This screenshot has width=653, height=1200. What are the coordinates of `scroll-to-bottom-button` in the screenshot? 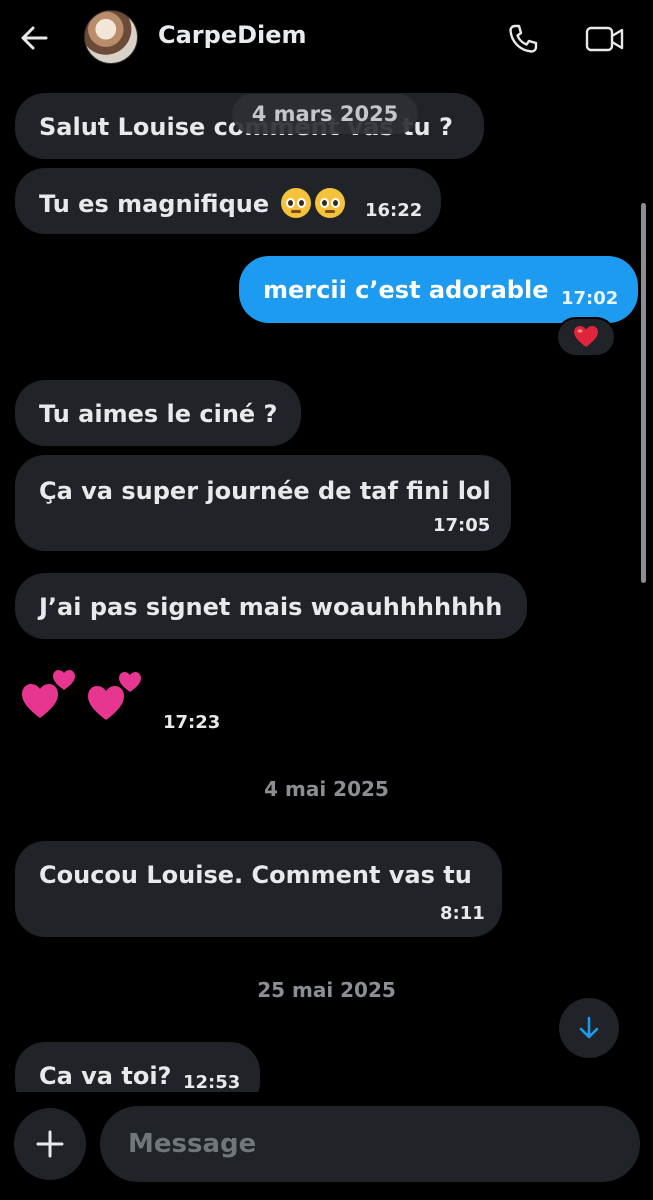 It's located at (589, 1028).